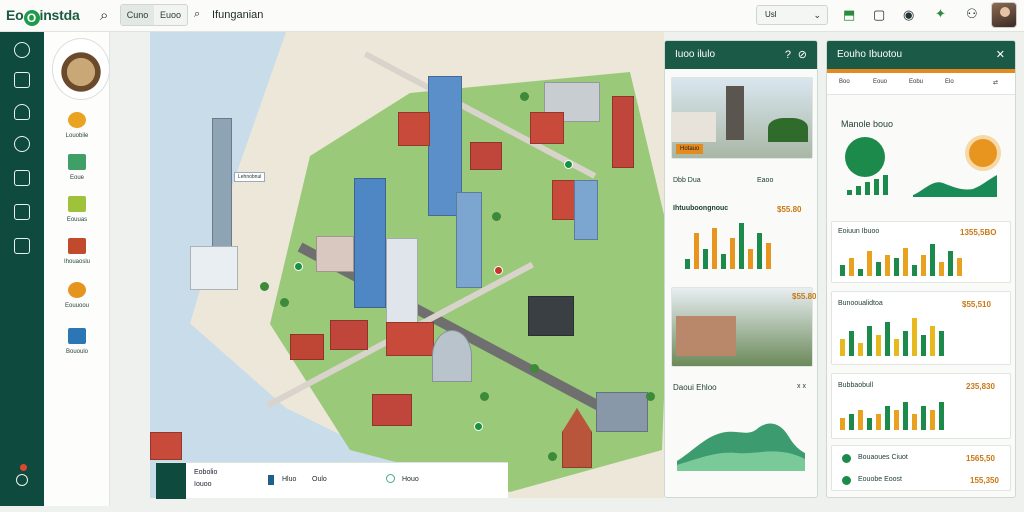 The height and width of the screenshot is (512, 1024). What do you see at coordinates (849, 14) in the screenshot?
I see `bookmark-icon: ⬒` at bounding box center [849, 14].